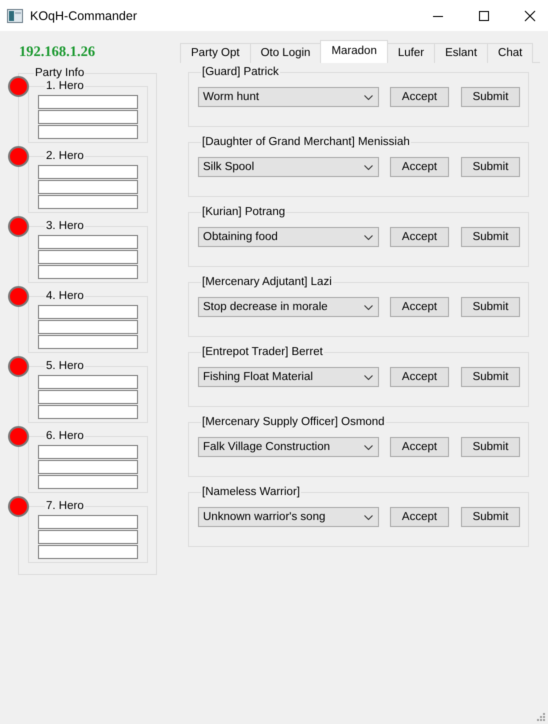 Image resolution: width=548 pixels, height=724 pixels. What do you see at coordinates (288, 377) in the screenshot?
I see `quest-dropdown: Fishing Float Material` at bounding box center [288, 377].